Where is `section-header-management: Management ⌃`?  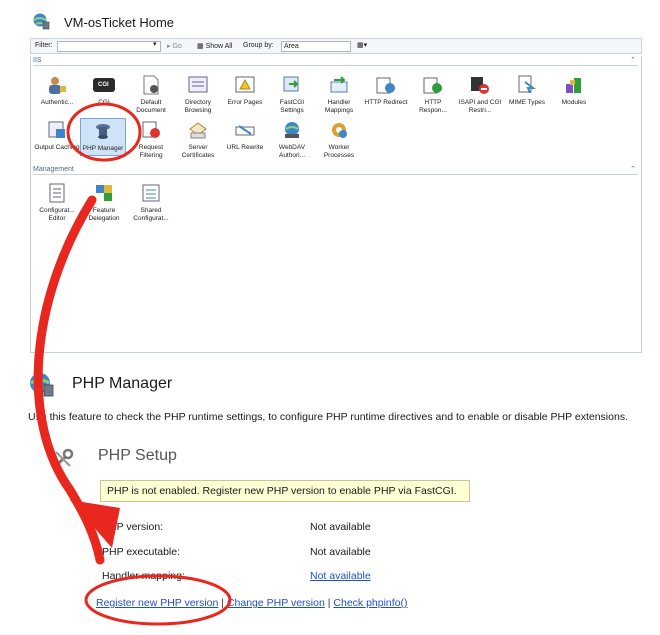 section-header-management: Management ⌃ is located at coordinates (335, 170).